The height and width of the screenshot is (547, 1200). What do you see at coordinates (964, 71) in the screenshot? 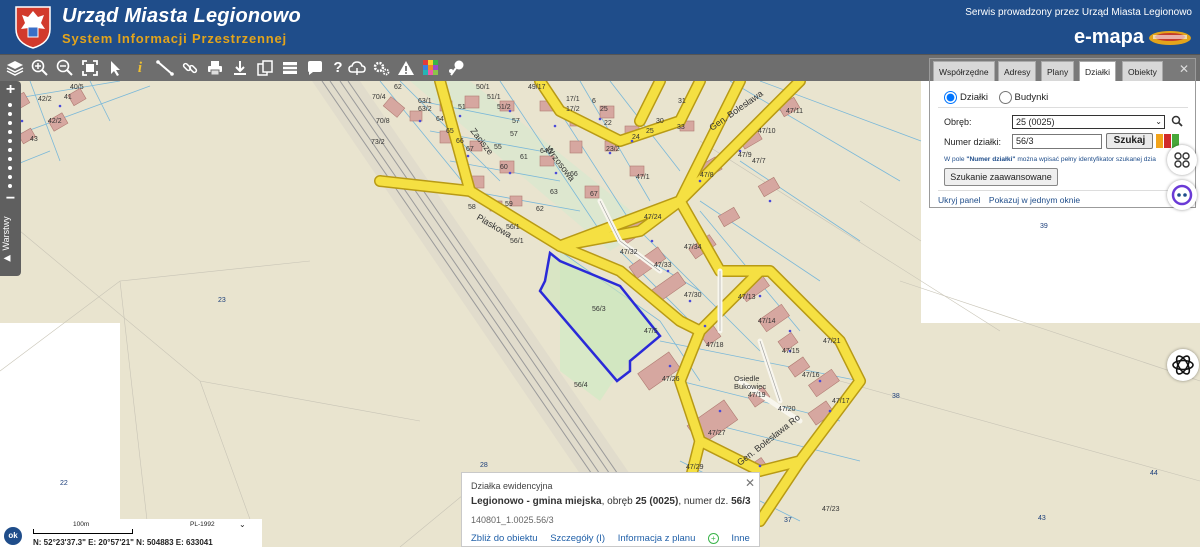
I see `tab-wspolrzedne: Współrzędne` at bounding box center [964, 71].